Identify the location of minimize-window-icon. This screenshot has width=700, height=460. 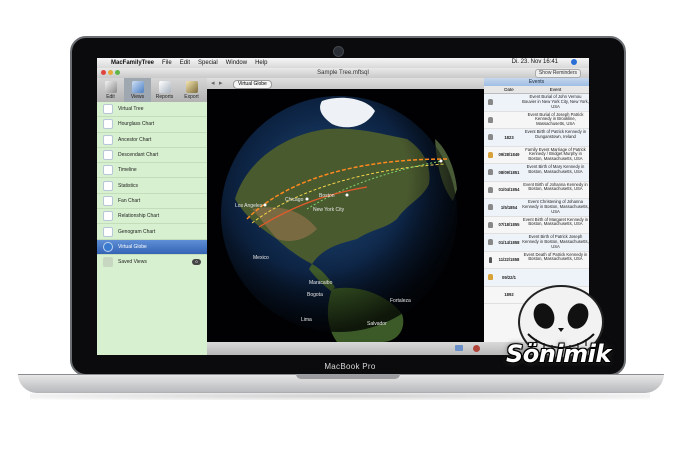
(110, 72).